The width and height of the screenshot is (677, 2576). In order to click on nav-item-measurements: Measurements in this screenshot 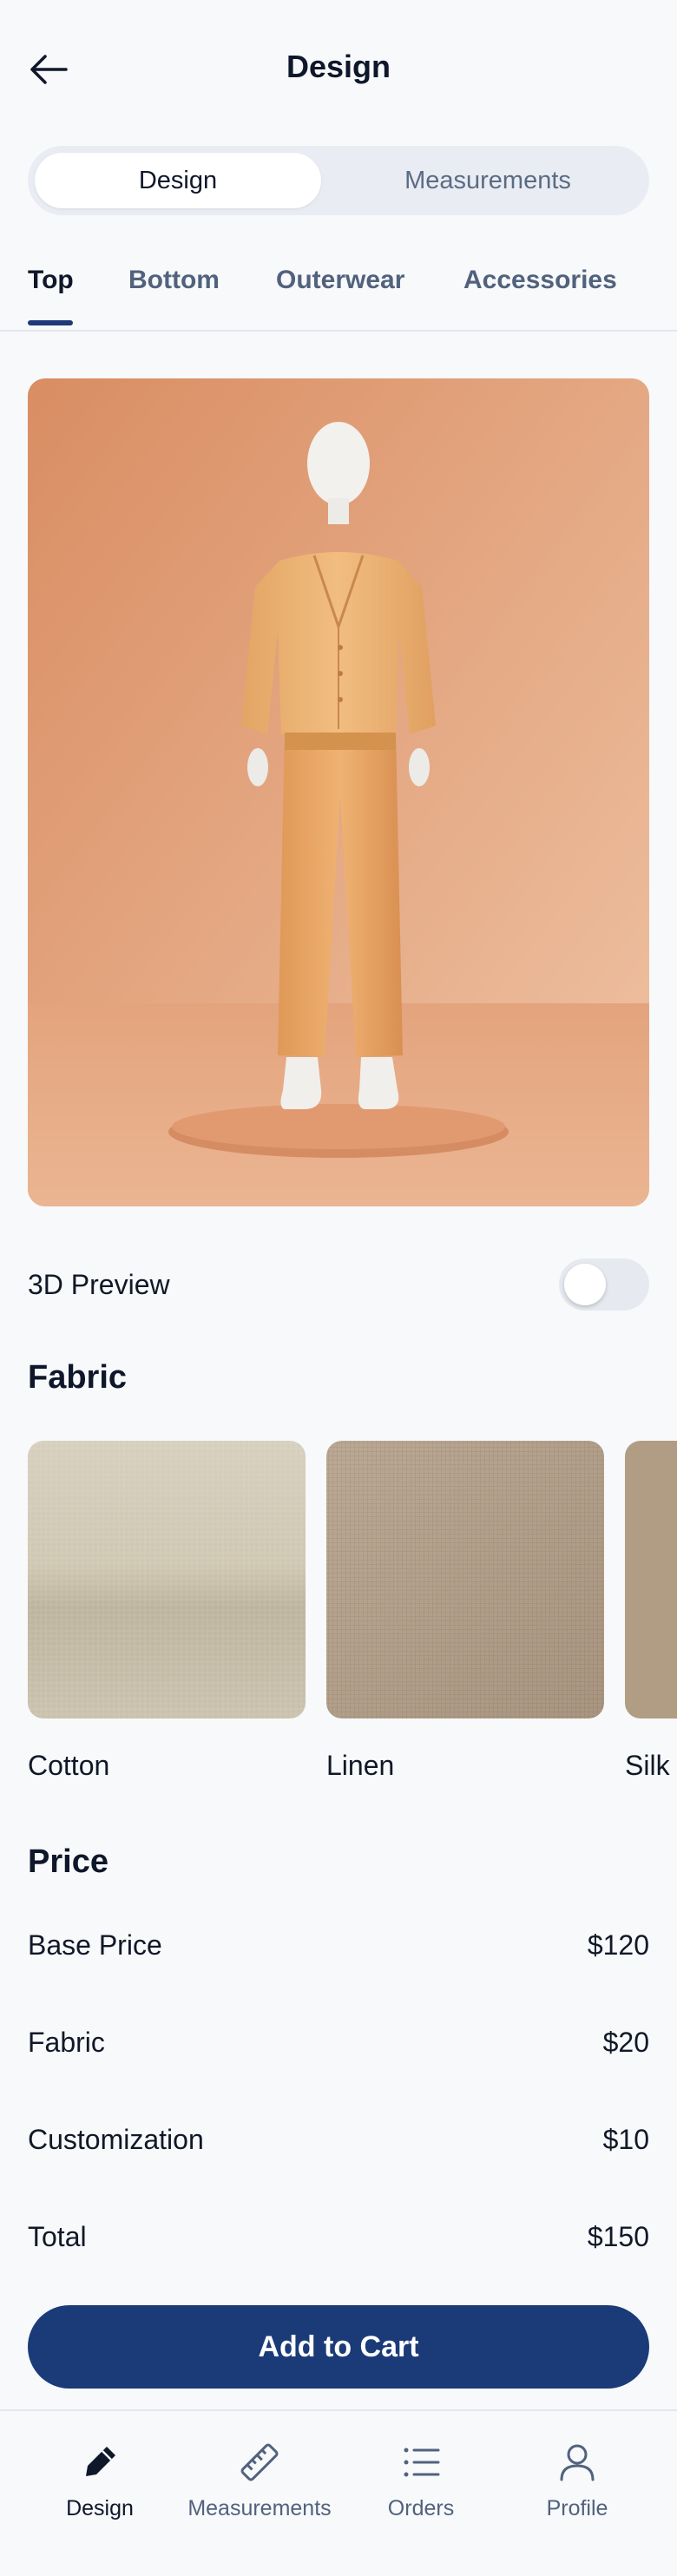, I will do `click(259, 2479)`.